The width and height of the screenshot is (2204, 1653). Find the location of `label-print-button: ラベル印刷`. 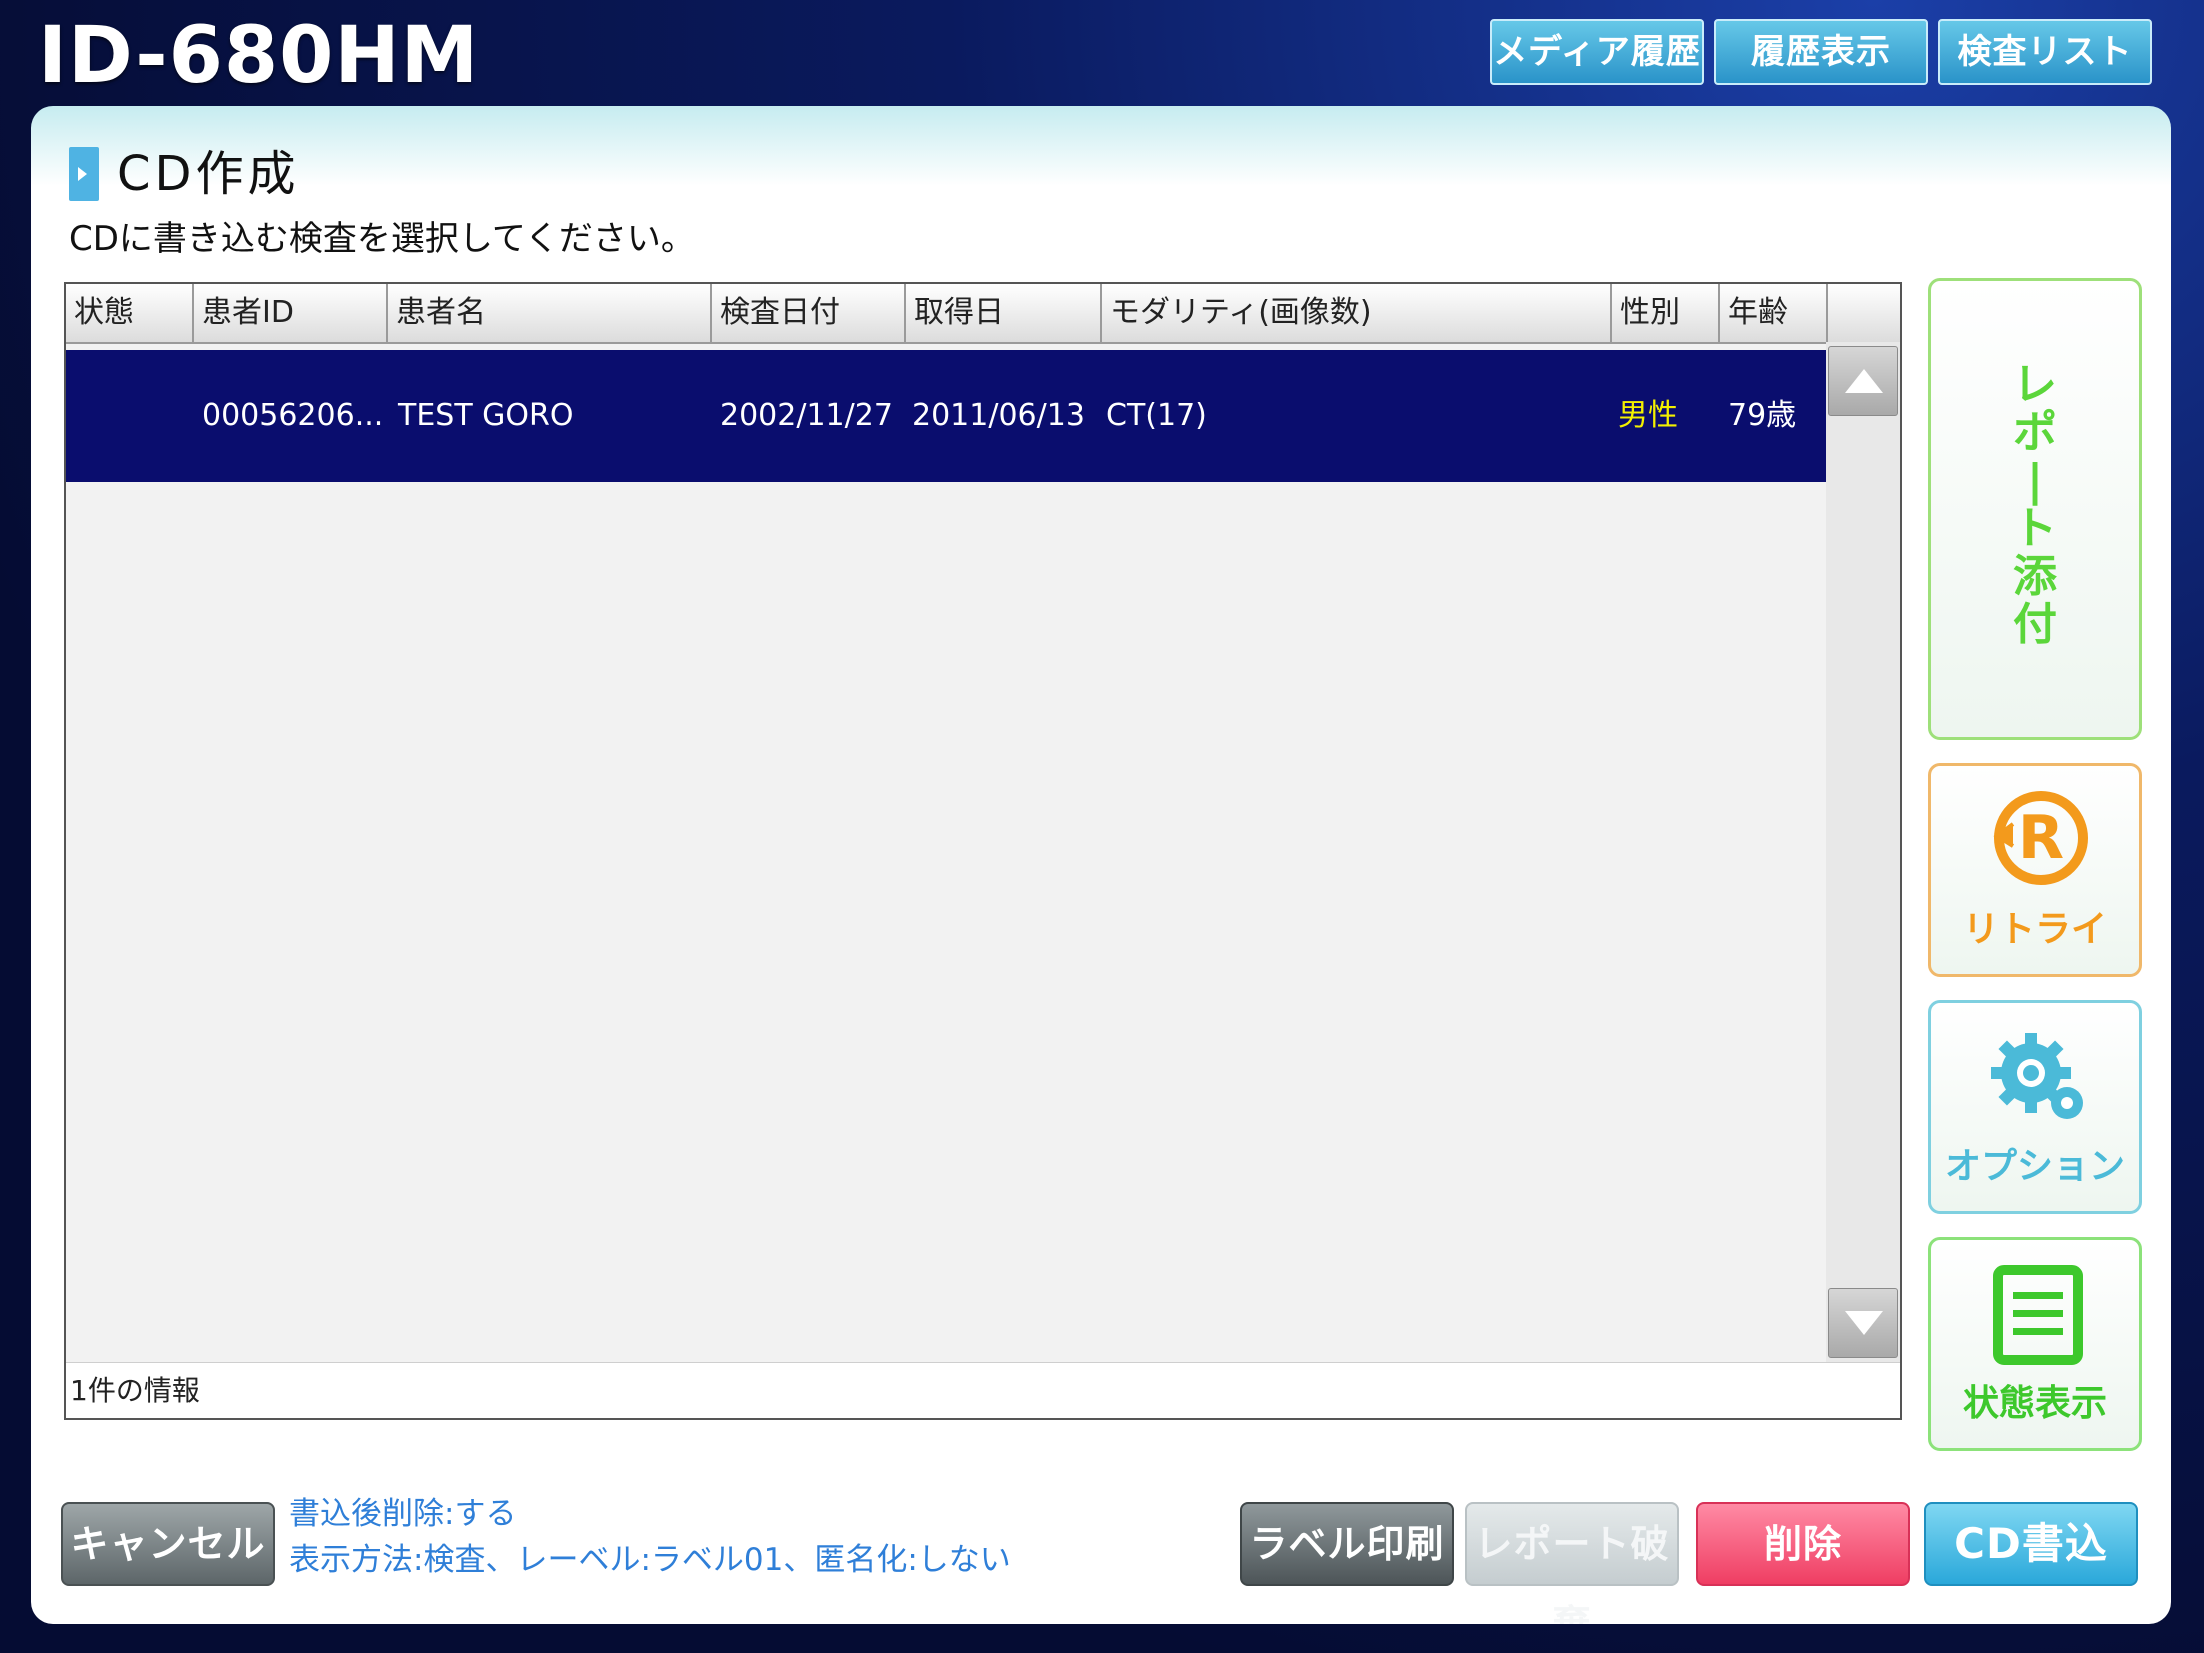

label-print-button: ラベル印刷 is located at coordinates (1347, 1544).